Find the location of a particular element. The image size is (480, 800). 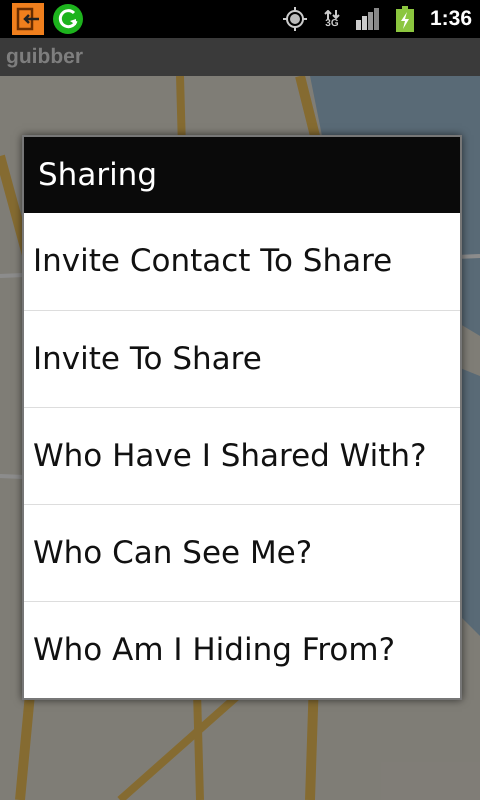

dialog-title: Sharing is located at coordinates (98, 175).